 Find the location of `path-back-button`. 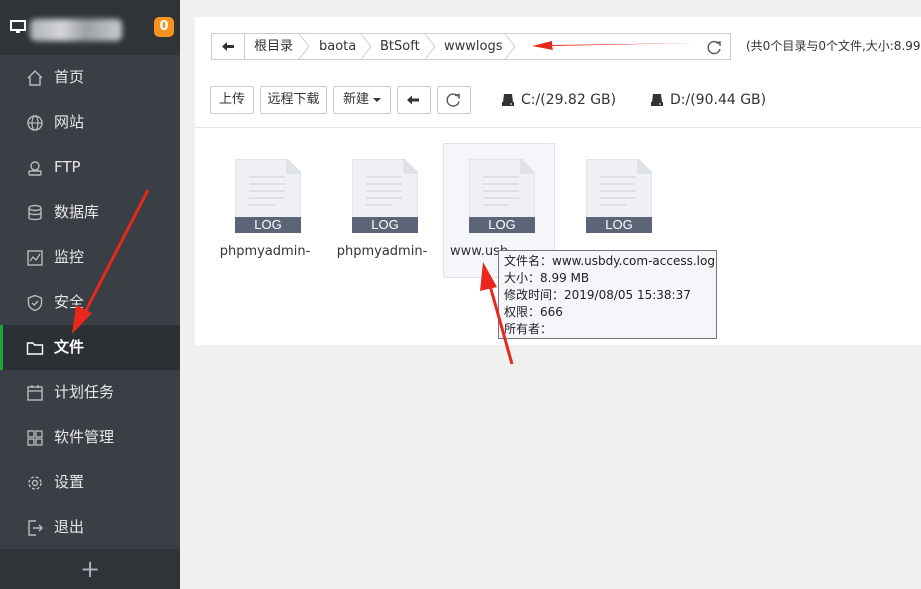

path-back-button is located at coordinates (228, 46).